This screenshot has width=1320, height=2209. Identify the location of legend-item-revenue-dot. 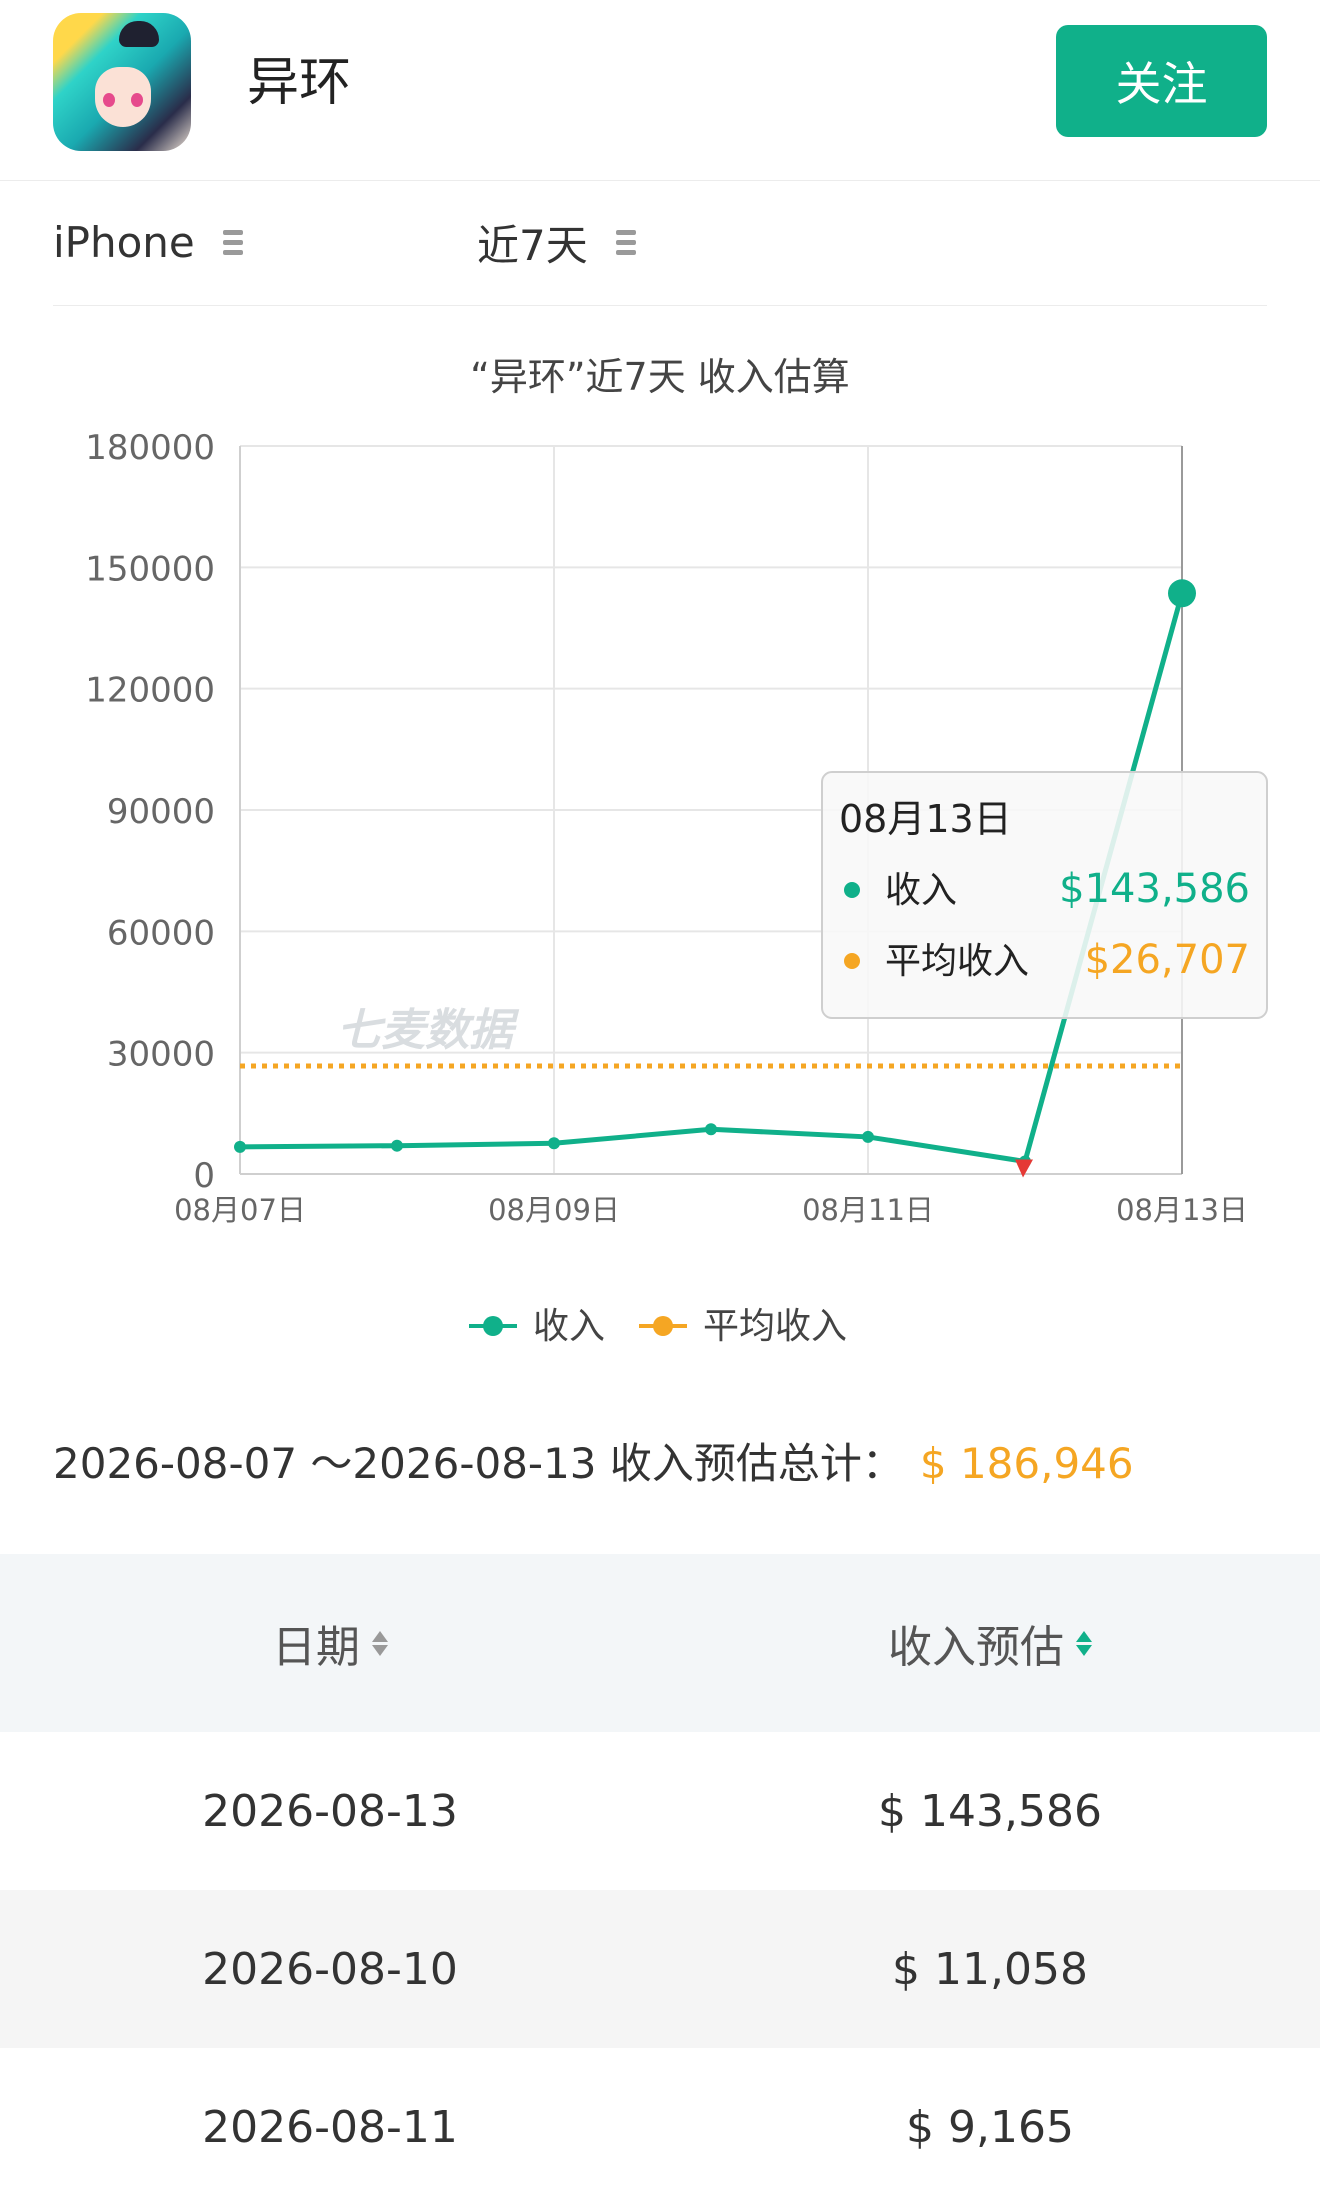
(493, 1326).